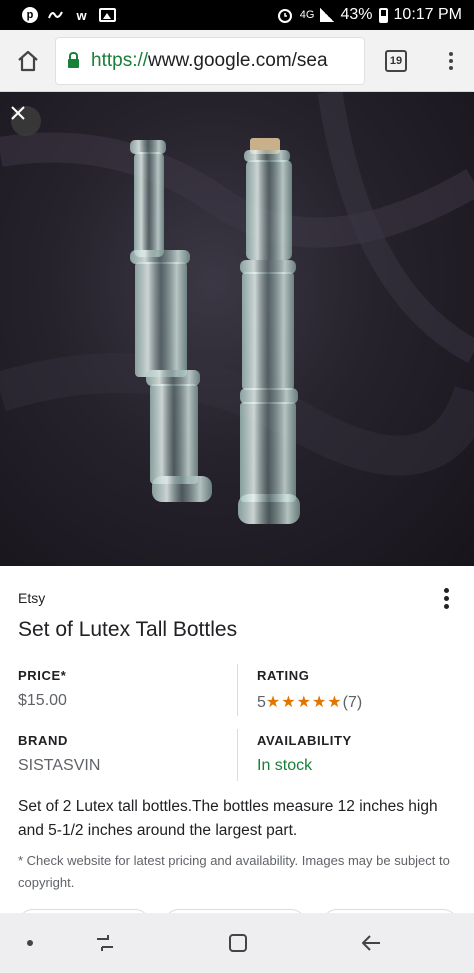 This screenshot has width=474, height=973. Describe the element at coordinates (237, 15) in the screenshot. I see `status-bar: p w 4G 43% 10:17 PM` at that location.